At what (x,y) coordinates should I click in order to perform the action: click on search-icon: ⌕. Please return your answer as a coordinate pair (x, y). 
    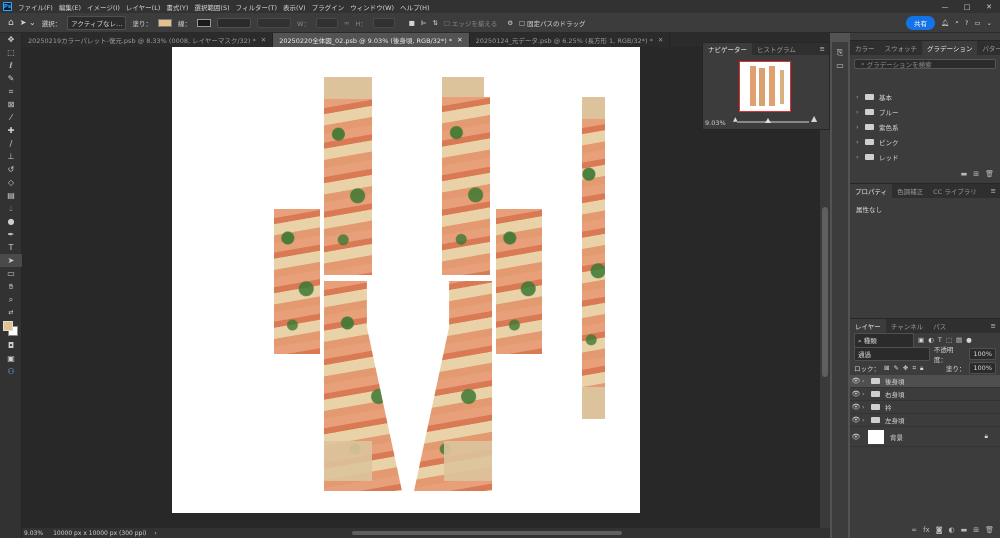
    Looking at the image, I should click on (957, 22).